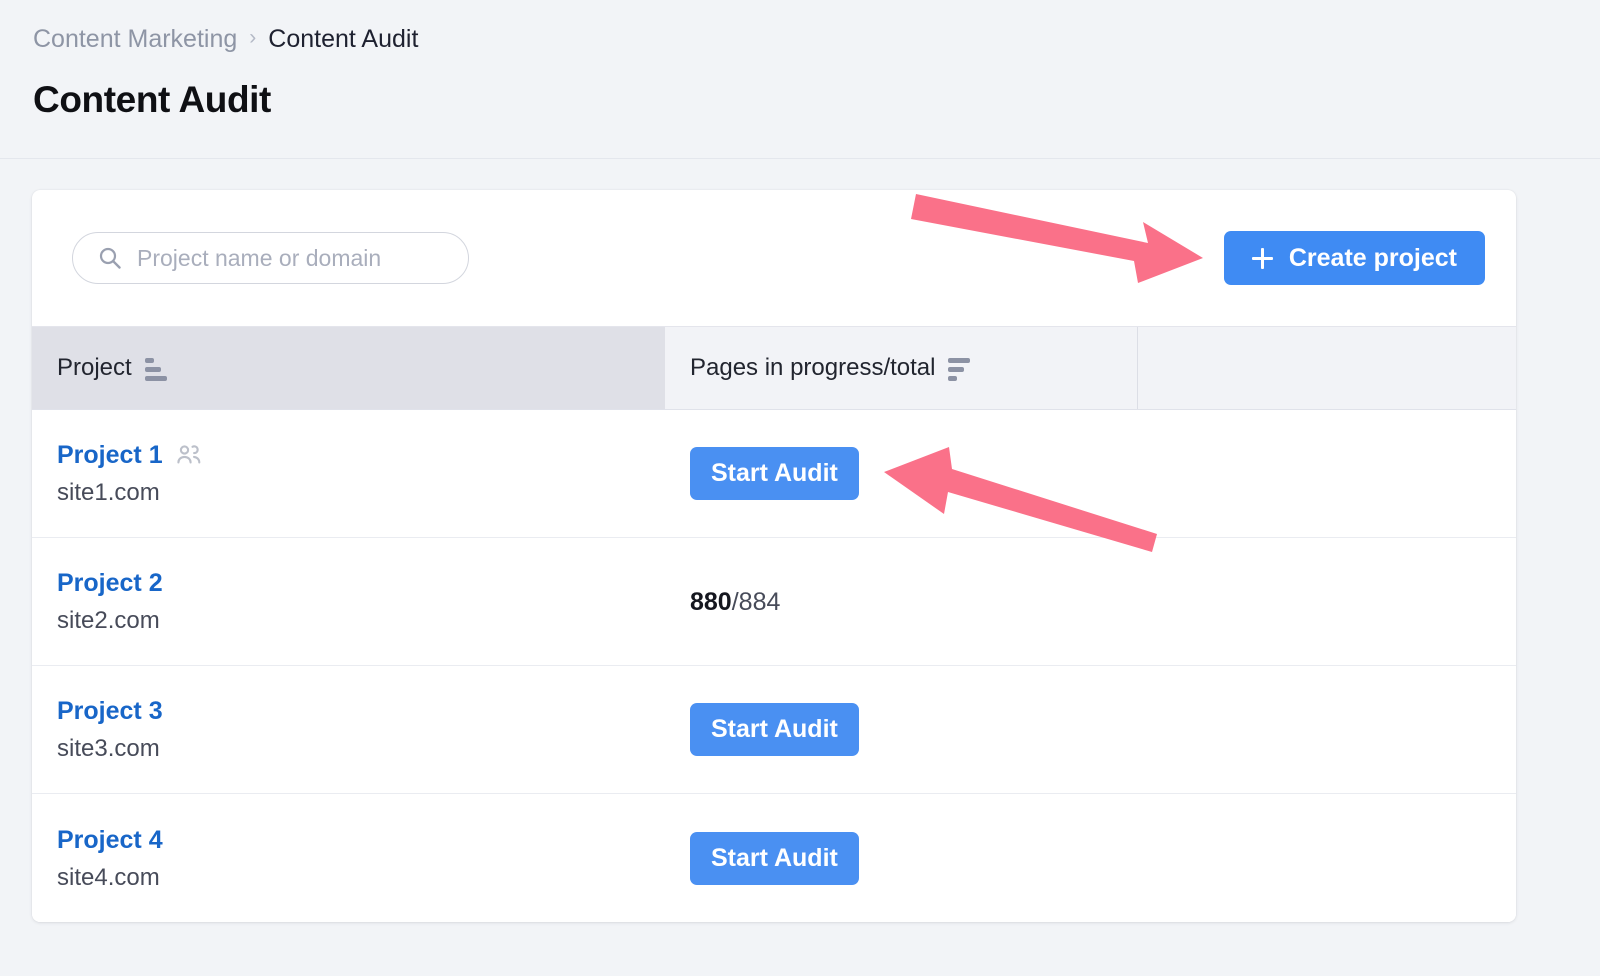  What do you see at coordinates (348, 601) in the screenshot?
I see `project-cell: Project 2 site2.com` at bounding box center [348, 601].